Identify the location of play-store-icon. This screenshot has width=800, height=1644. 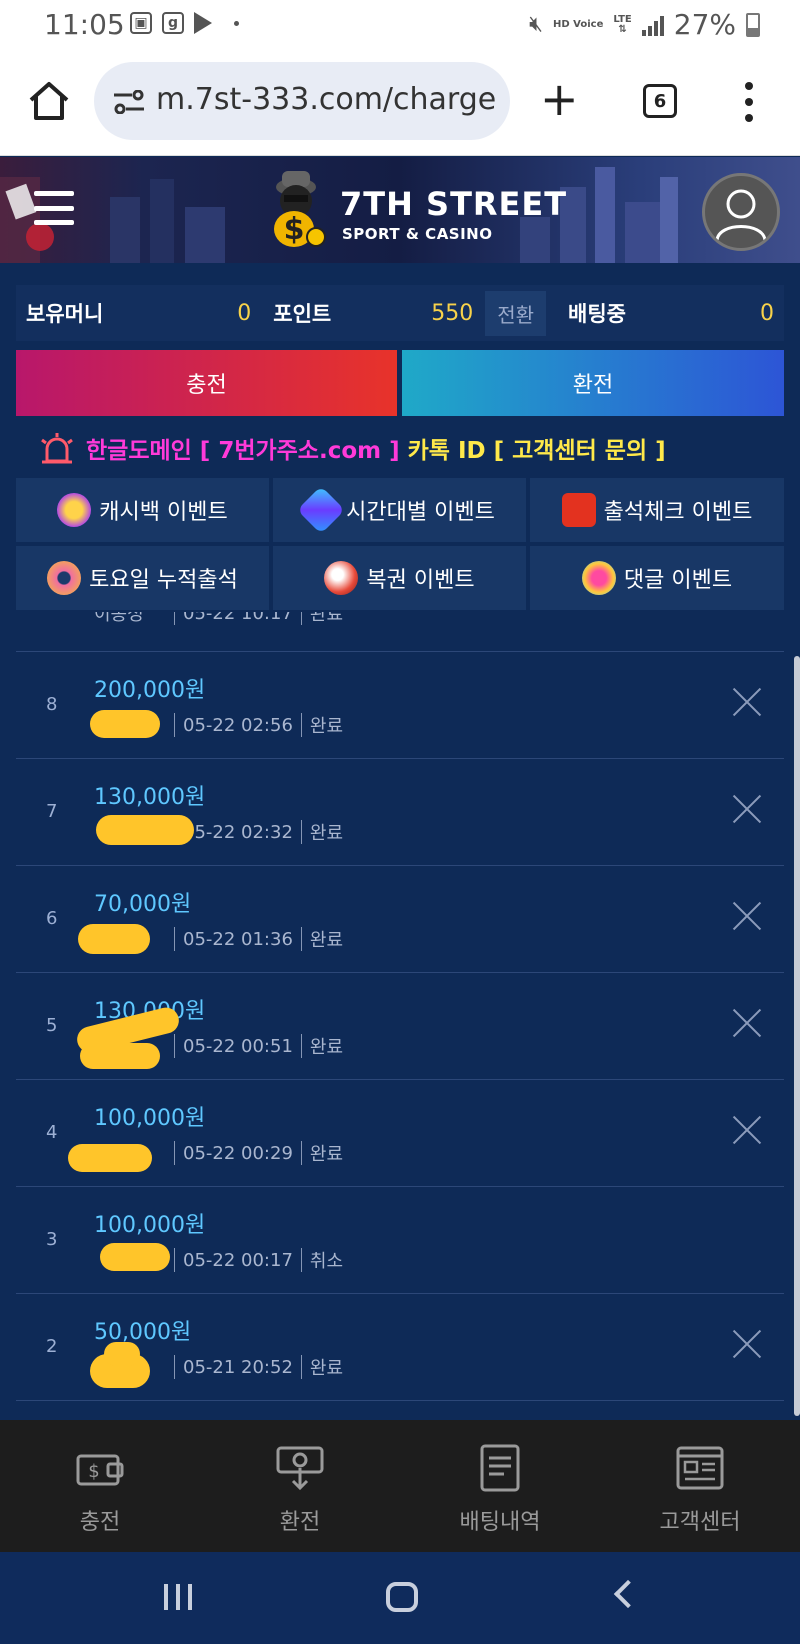
(203, 23).